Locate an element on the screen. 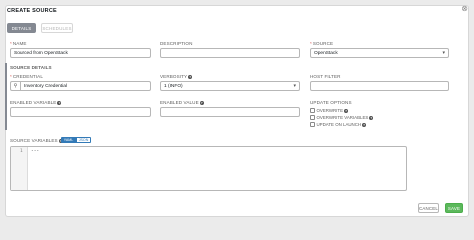  save-button: SAVE is located at coordinates (454, 208).